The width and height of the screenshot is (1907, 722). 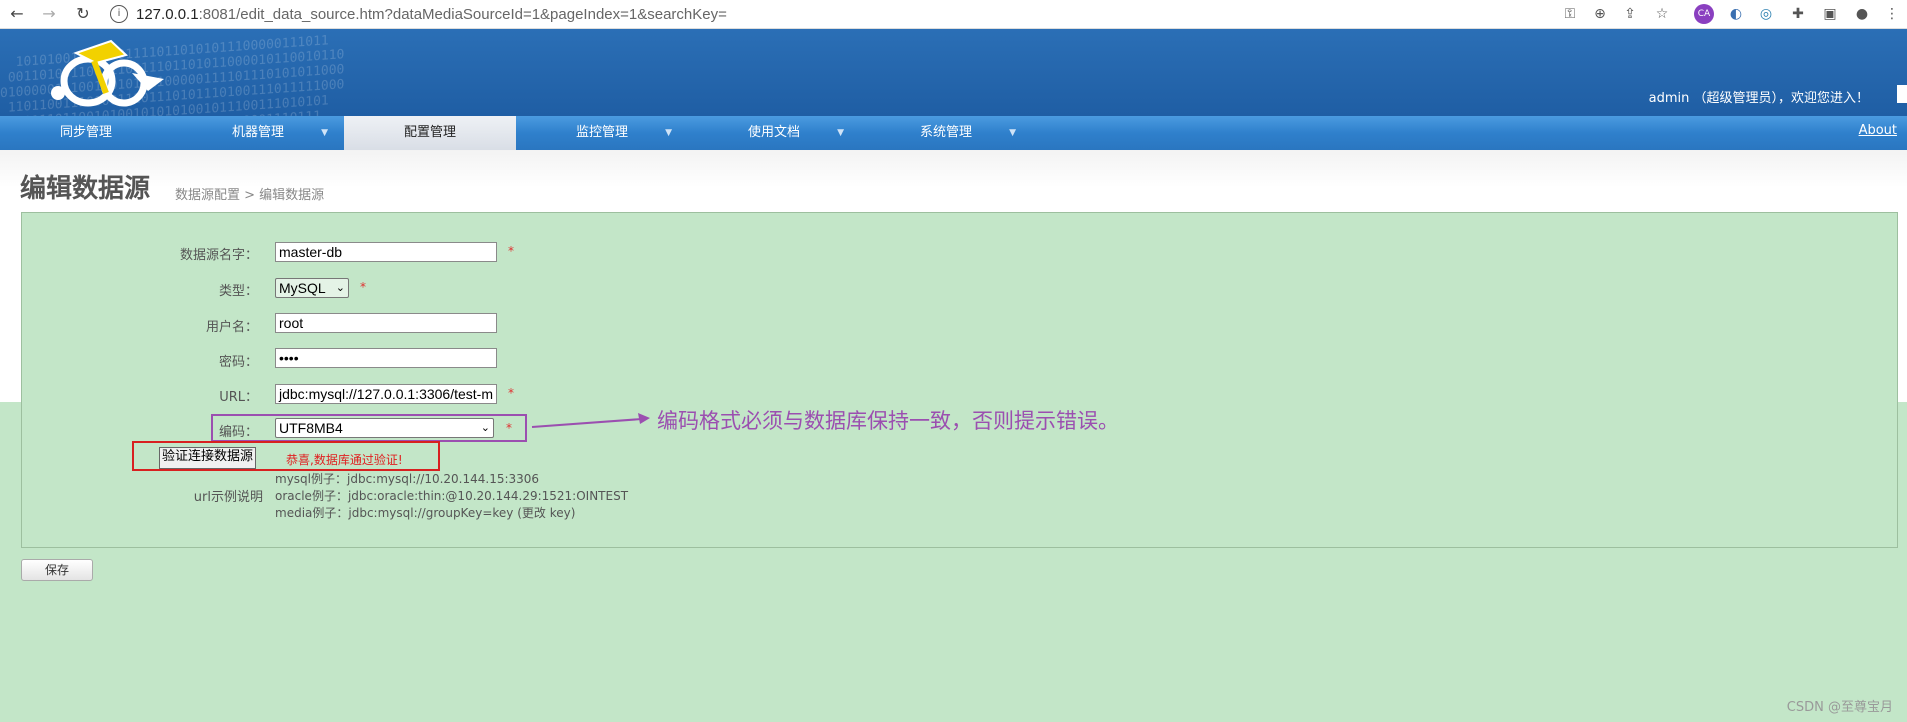 What do you see at coordinates (1830, 14) in the screenshot?
I see `sidebar-icon: ▣` at bounding box center [1830, 14].